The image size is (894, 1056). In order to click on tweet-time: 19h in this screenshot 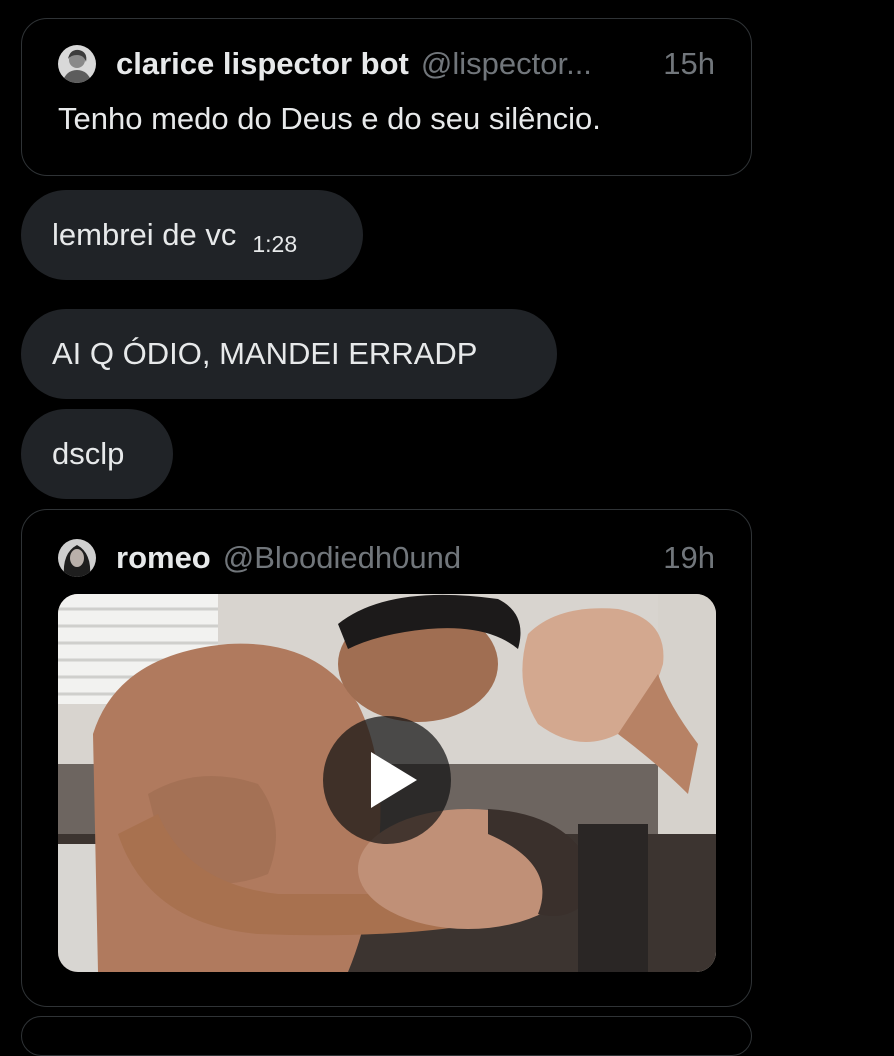, I will do `click(689, 557)`.